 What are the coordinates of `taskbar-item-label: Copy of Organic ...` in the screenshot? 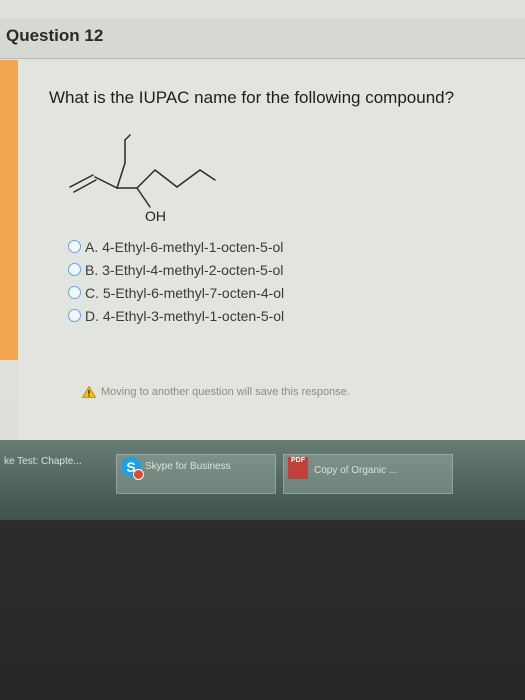 It's located at (356, 470).